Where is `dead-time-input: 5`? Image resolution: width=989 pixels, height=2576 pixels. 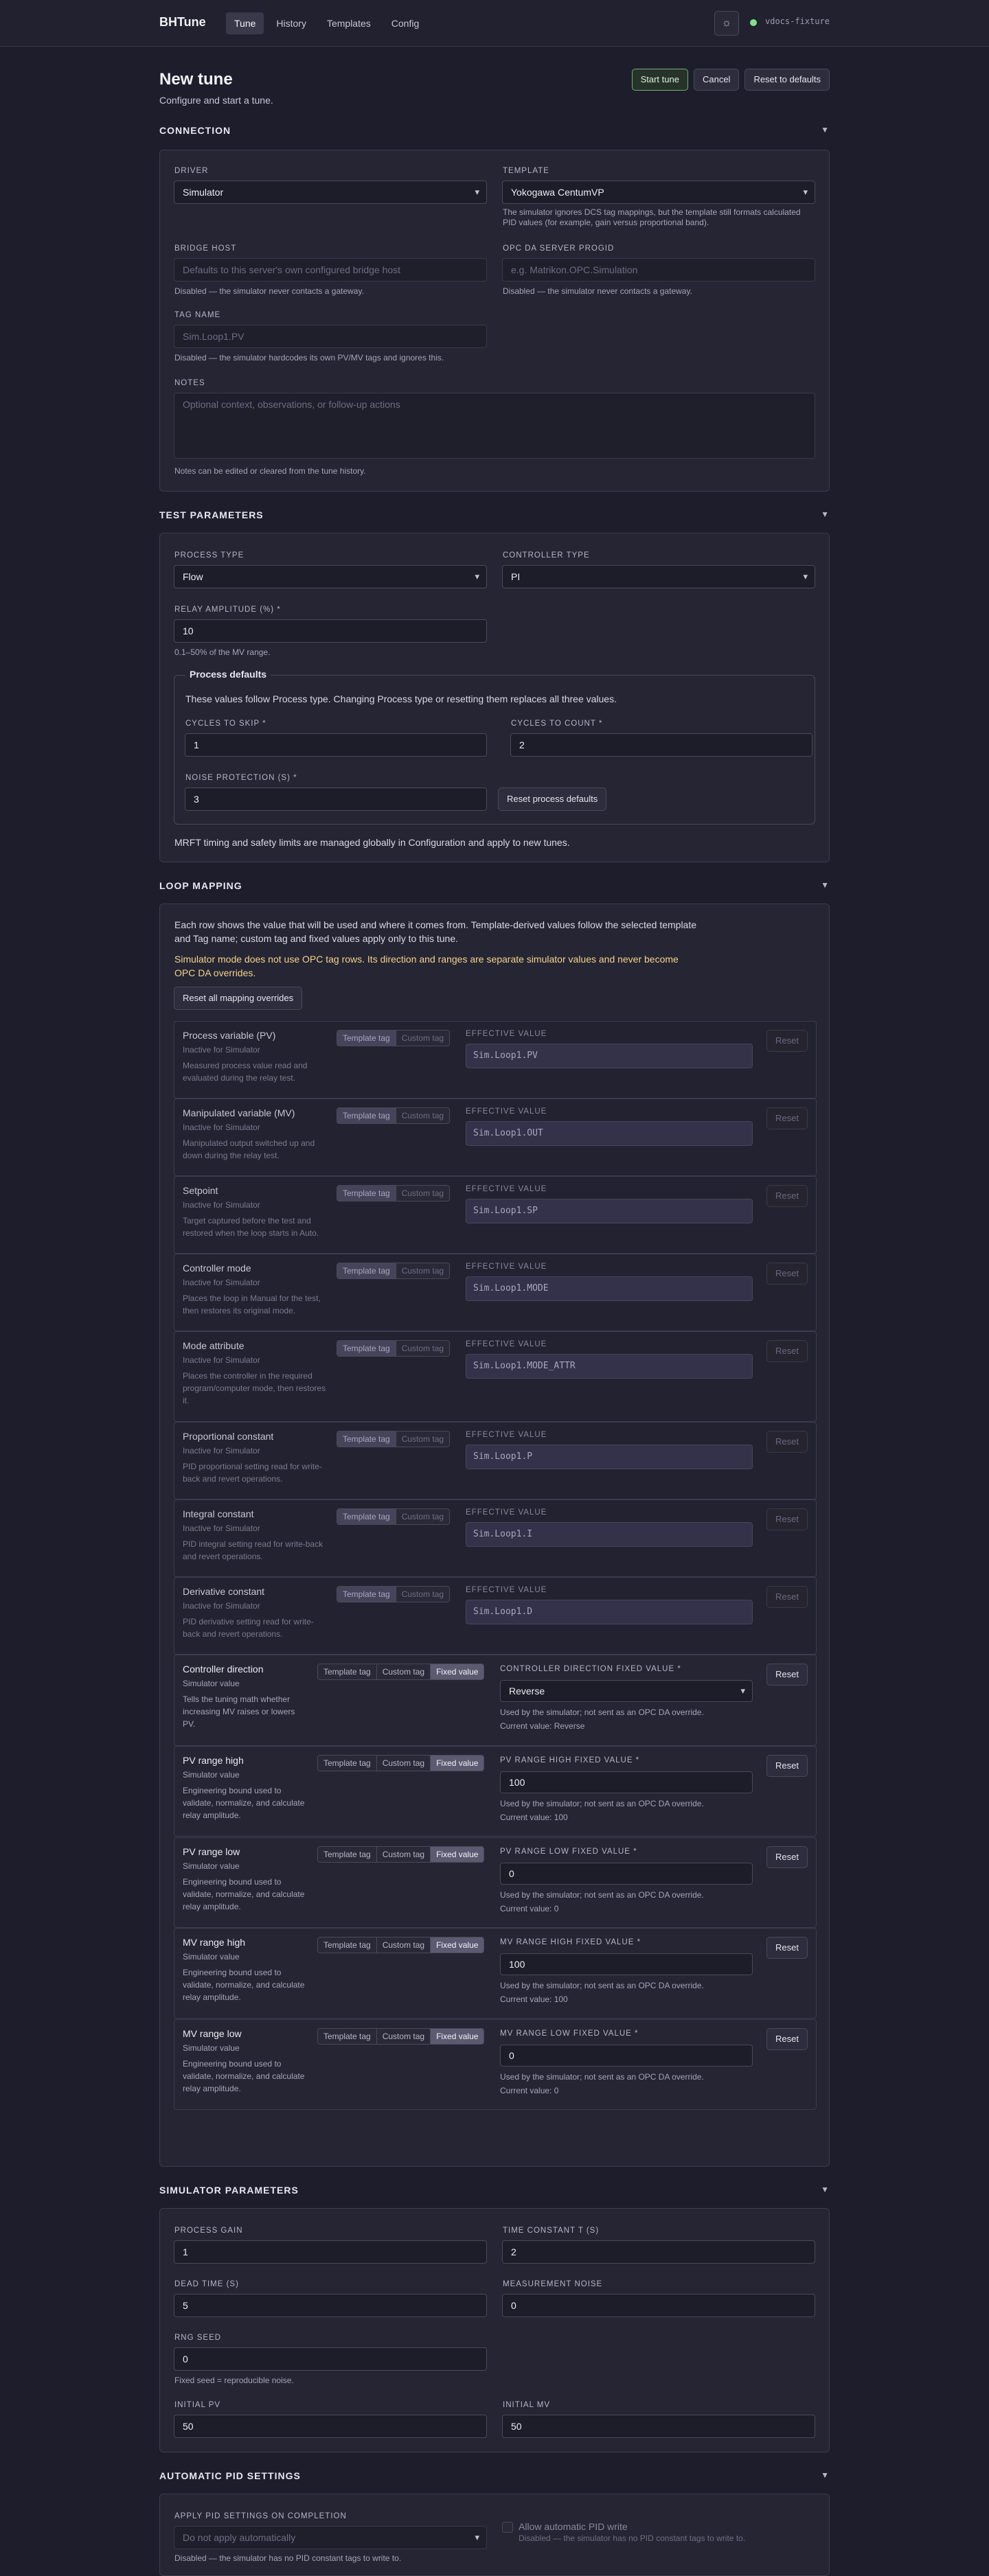
dead-time-input: 5 is located at coordinates (330, 2305).